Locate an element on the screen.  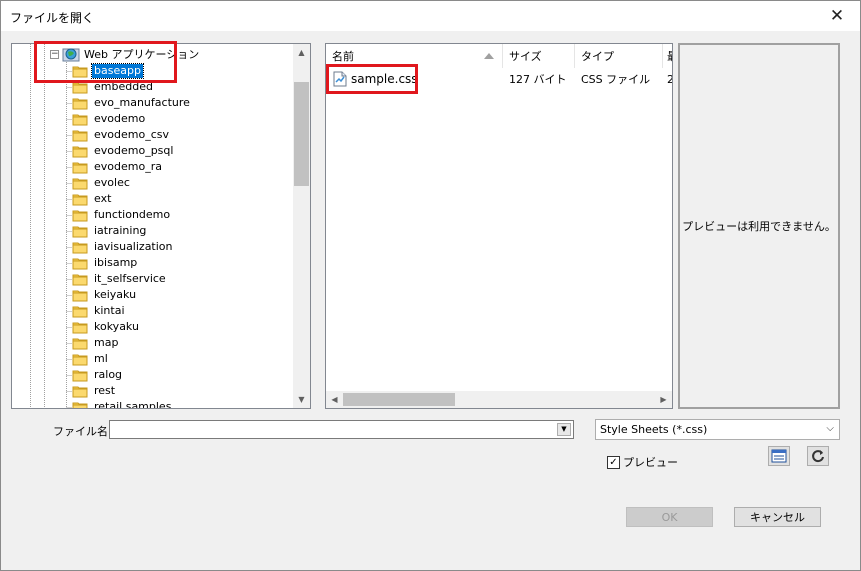
details-view-icon is located at coordinates (779, 456).